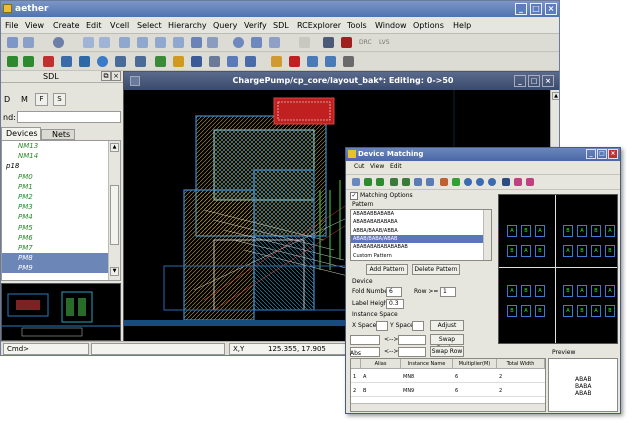  I want to click on pattern-item: ABABABBABABA, so click(417, 214).